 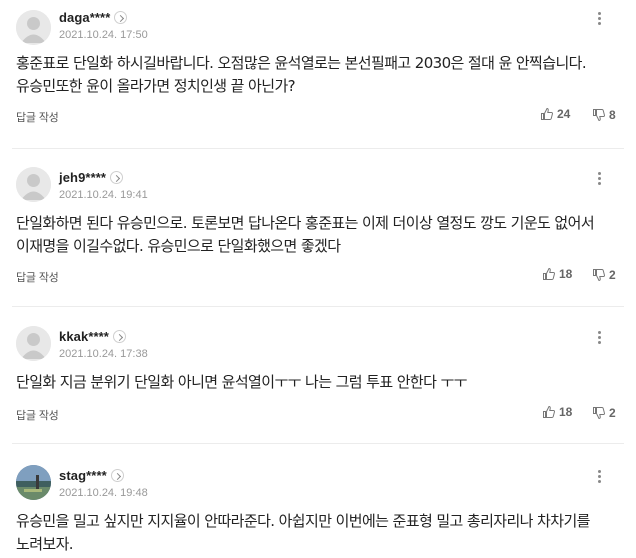 What do you see at coordinates (82, 177) in the screenshot?
I see `username: jeh9****` at bounding box center [82, 177].